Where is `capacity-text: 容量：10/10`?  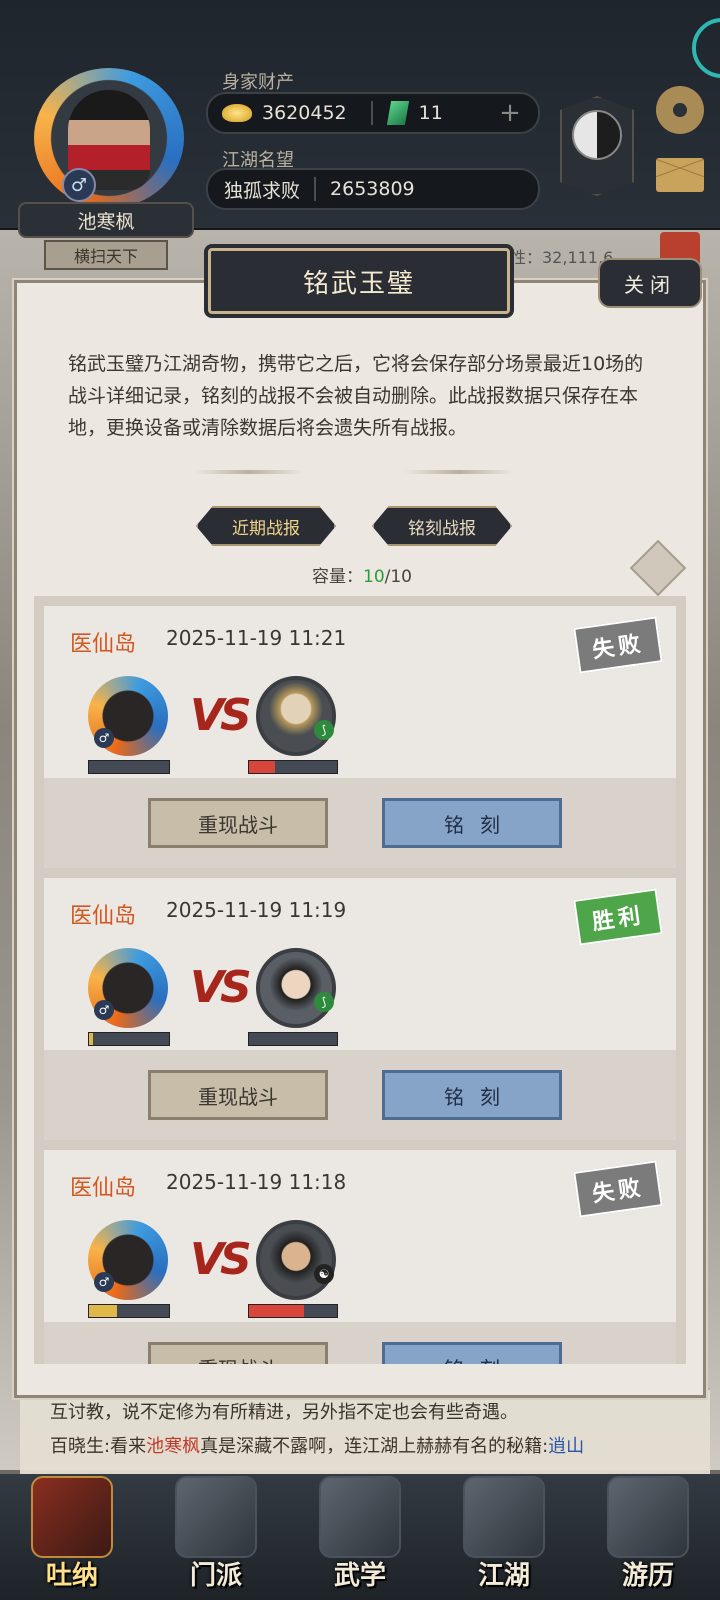
capacity-text: 容量：10/10 is located at coordinates (362, 574).